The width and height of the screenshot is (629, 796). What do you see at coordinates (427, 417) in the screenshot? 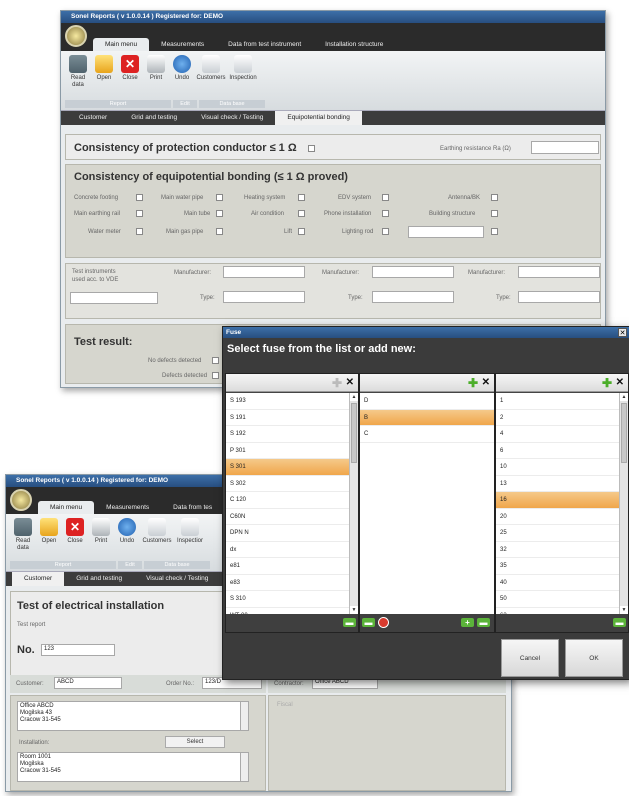
I see `list-item: B` at bounding box center [427, 417].